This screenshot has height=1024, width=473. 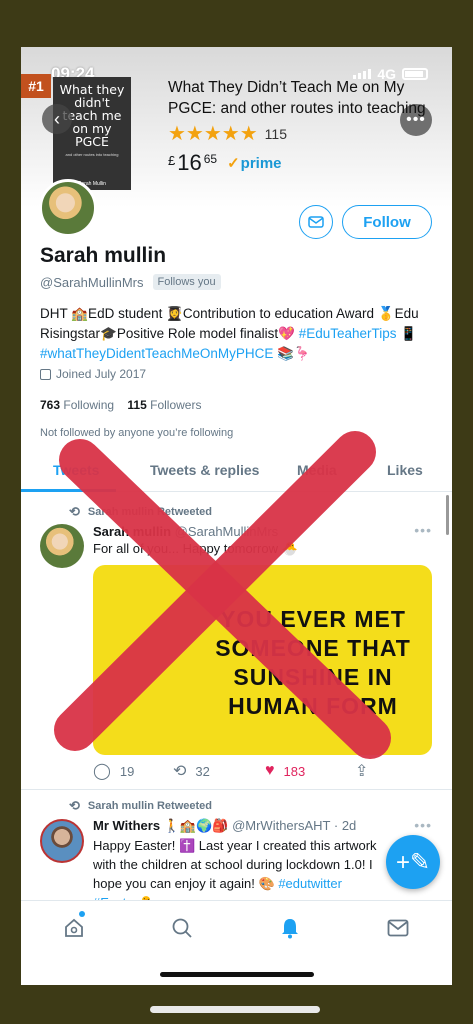 I want to click on joined-date: Joined July 2017, so click(x=93, y=374).